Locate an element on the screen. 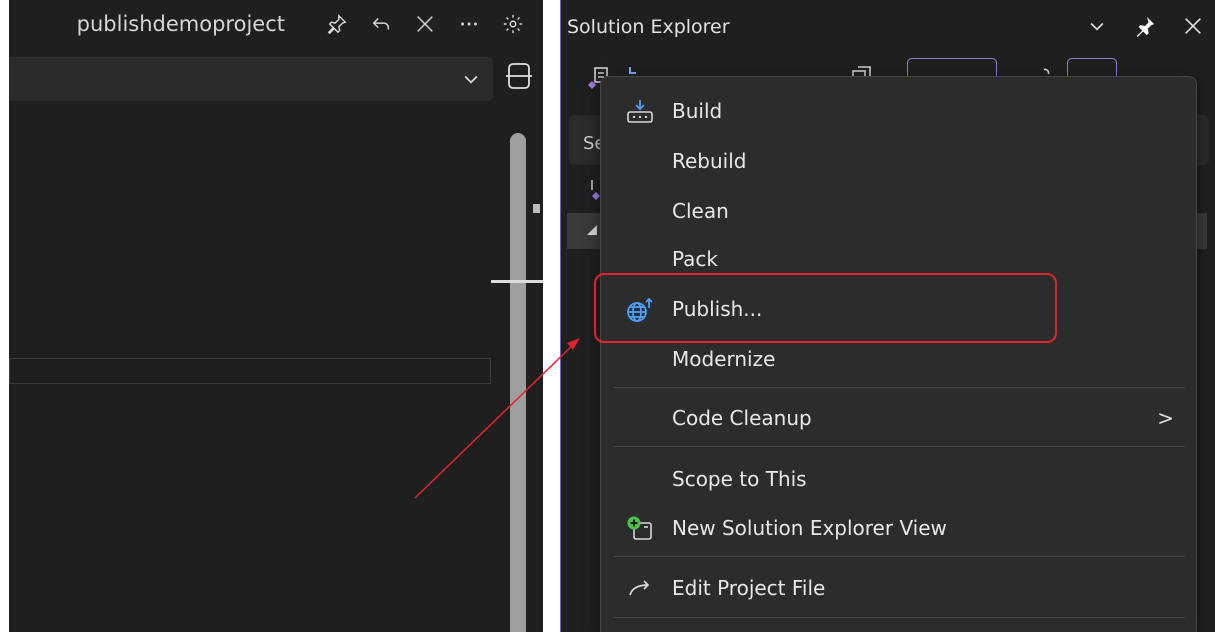  editor-region is located at coordinates (250, 371).